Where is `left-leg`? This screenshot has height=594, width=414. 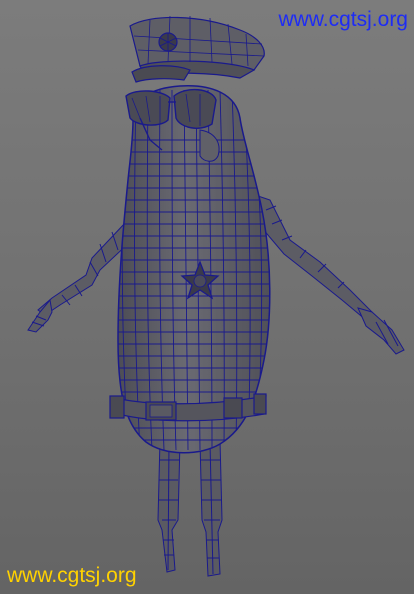
left-leg is located at coordinates (169, 506).